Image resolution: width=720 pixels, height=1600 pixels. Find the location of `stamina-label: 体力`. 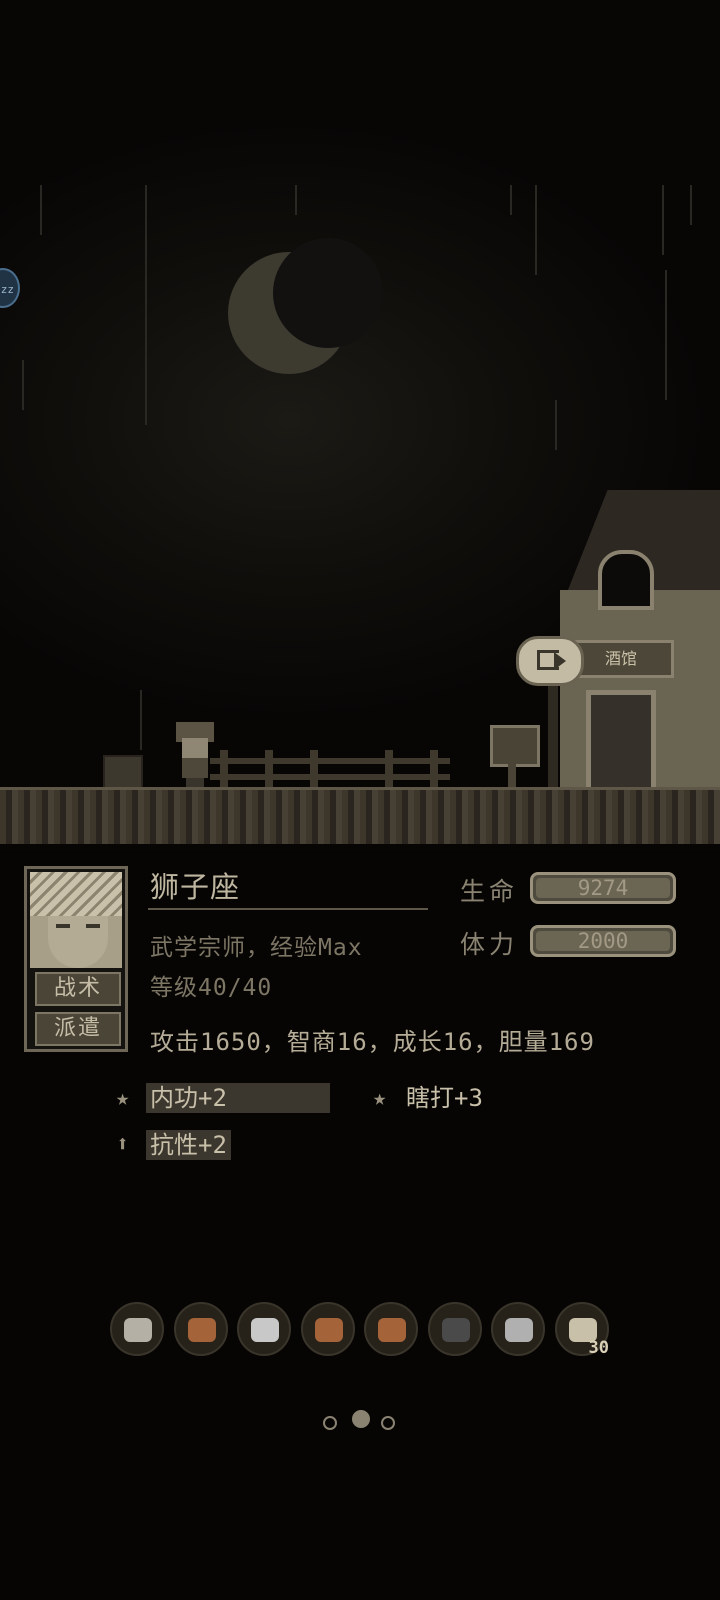

stamina-label: 体力 is located at coordinates (489, 944).